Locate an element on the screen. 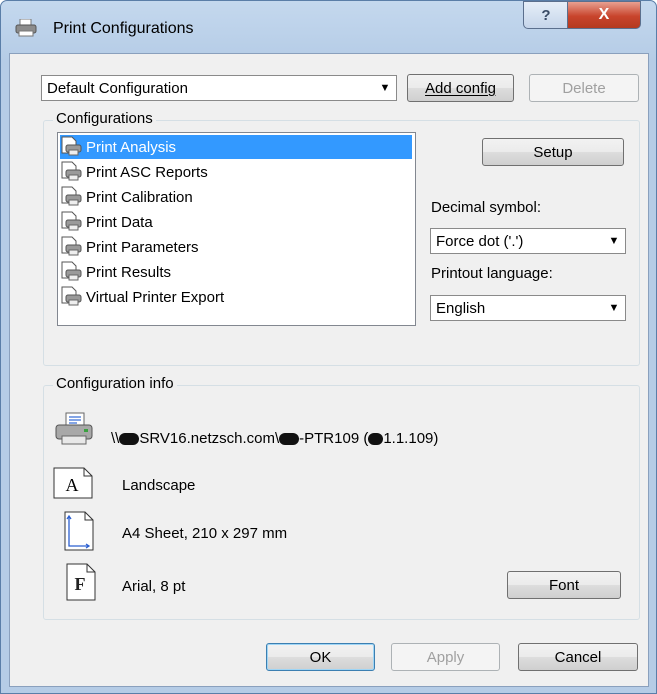 Image resolution: width=657 pixels, height=694 pixels. delete-button: Delete is located at coordinates (584, 88).